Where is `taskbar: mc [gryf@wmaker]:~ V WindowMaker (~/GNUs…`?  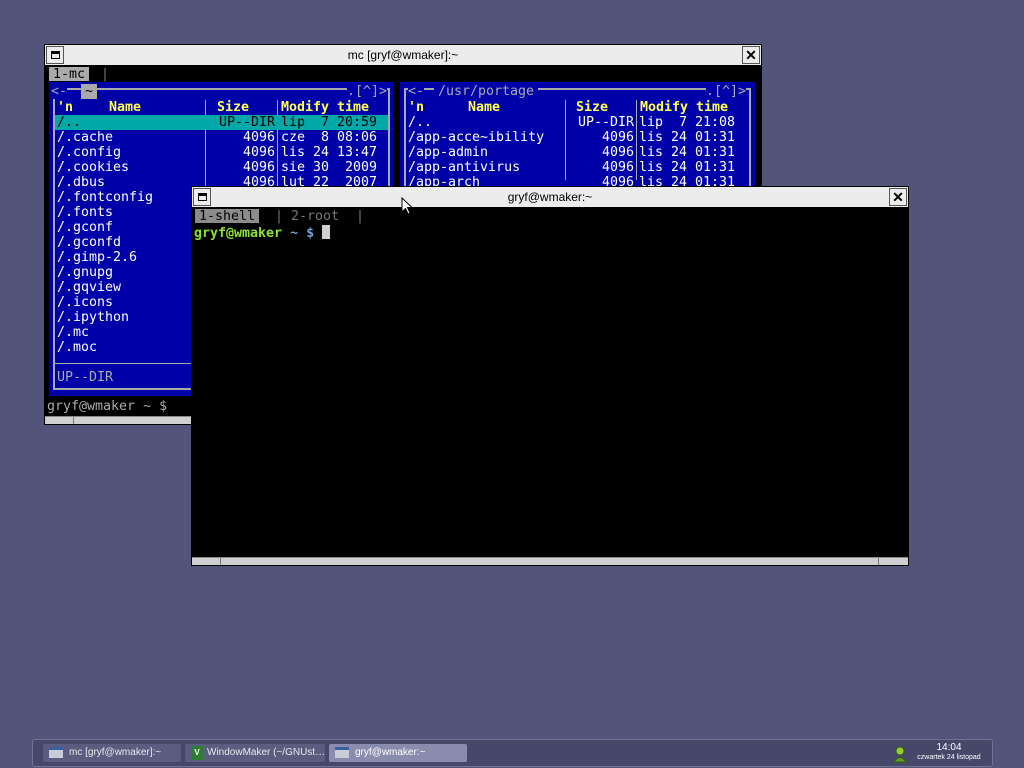 taskbar: mc [gryf@wmaker]:~ V WindowMaker (~/GNUs… is located at coordinates (512, 753).